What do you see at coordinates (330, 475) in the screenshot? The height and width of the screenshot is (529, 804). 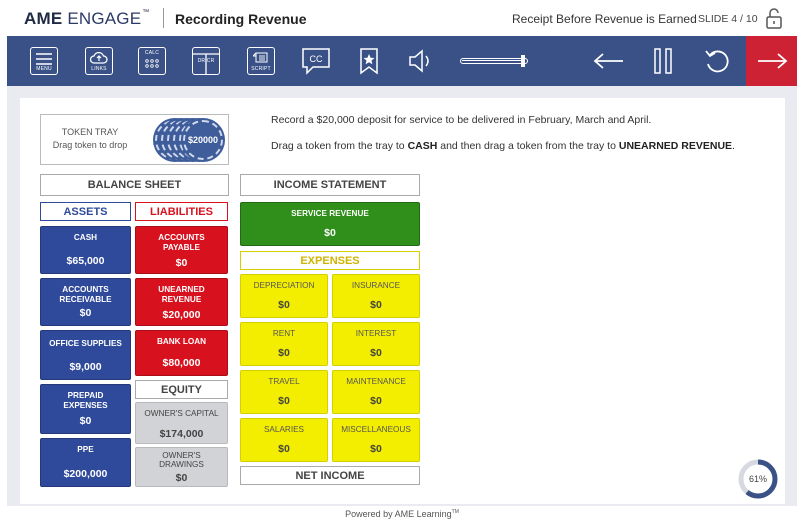 I see `net-income-header: NET INCOME` at bounding box center [330, 475].